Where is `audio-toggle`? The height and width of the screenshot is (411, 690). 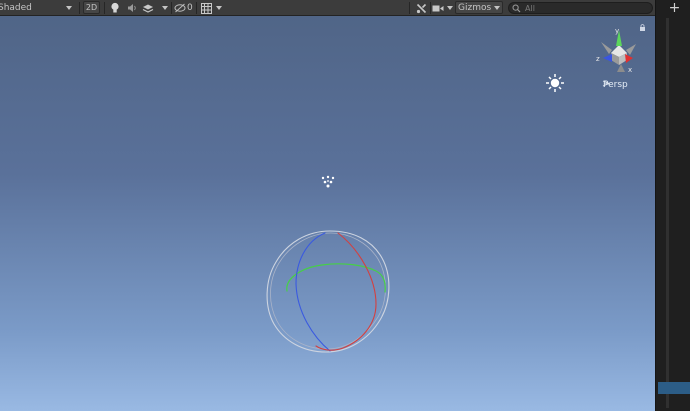 audio-toggle is located at coordinates (132, 8).